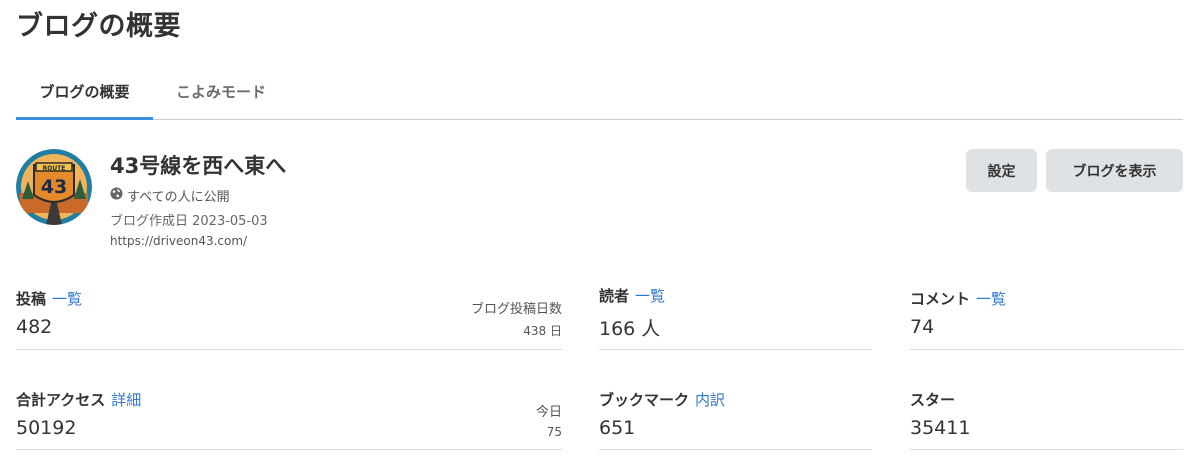  I want to click on settings-button: 設定, so click(1001, 170).